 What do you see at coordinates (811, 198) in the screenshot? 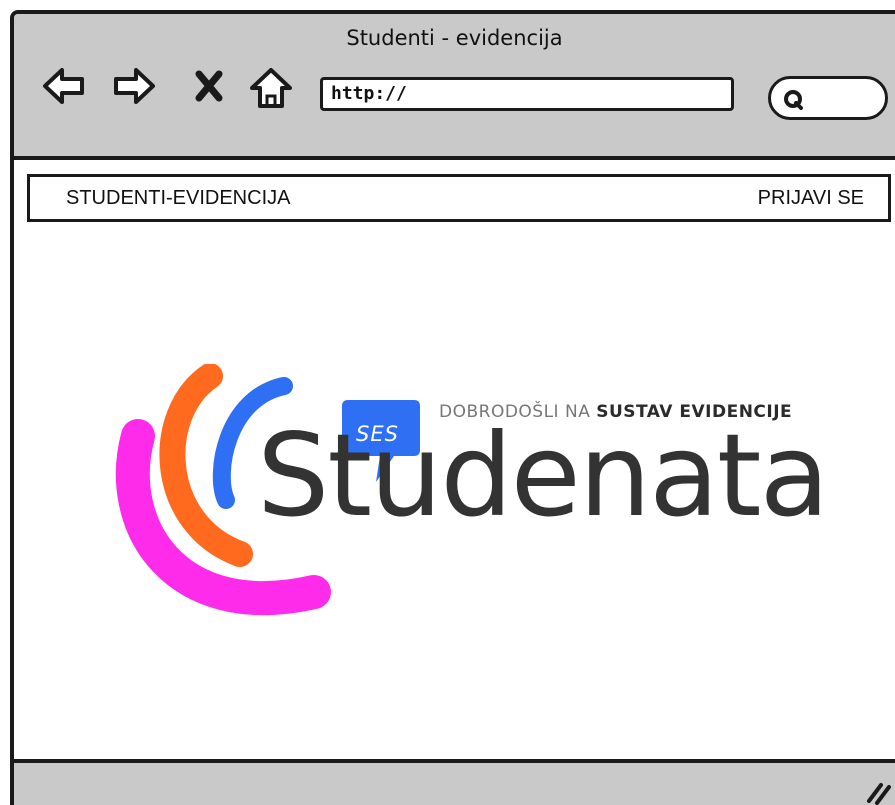
I see `login-link: PRIJAVI SE` at bounding box center [811, 198].